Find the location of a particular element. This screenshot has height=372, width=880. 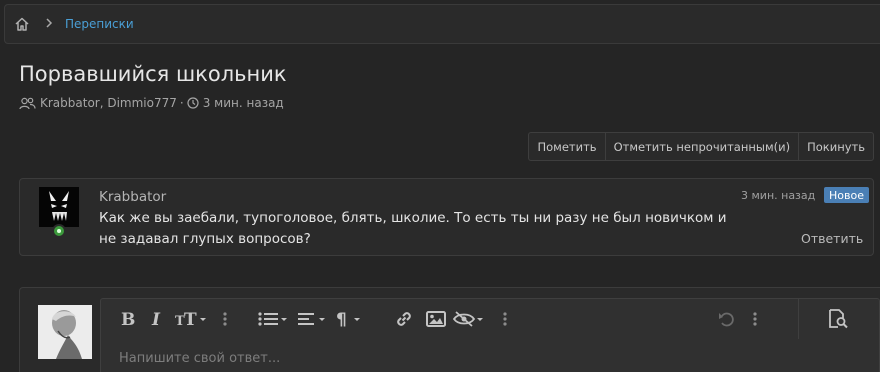

breadcrumb-link-conversations: Переписки is located at coordinates (99, 24).